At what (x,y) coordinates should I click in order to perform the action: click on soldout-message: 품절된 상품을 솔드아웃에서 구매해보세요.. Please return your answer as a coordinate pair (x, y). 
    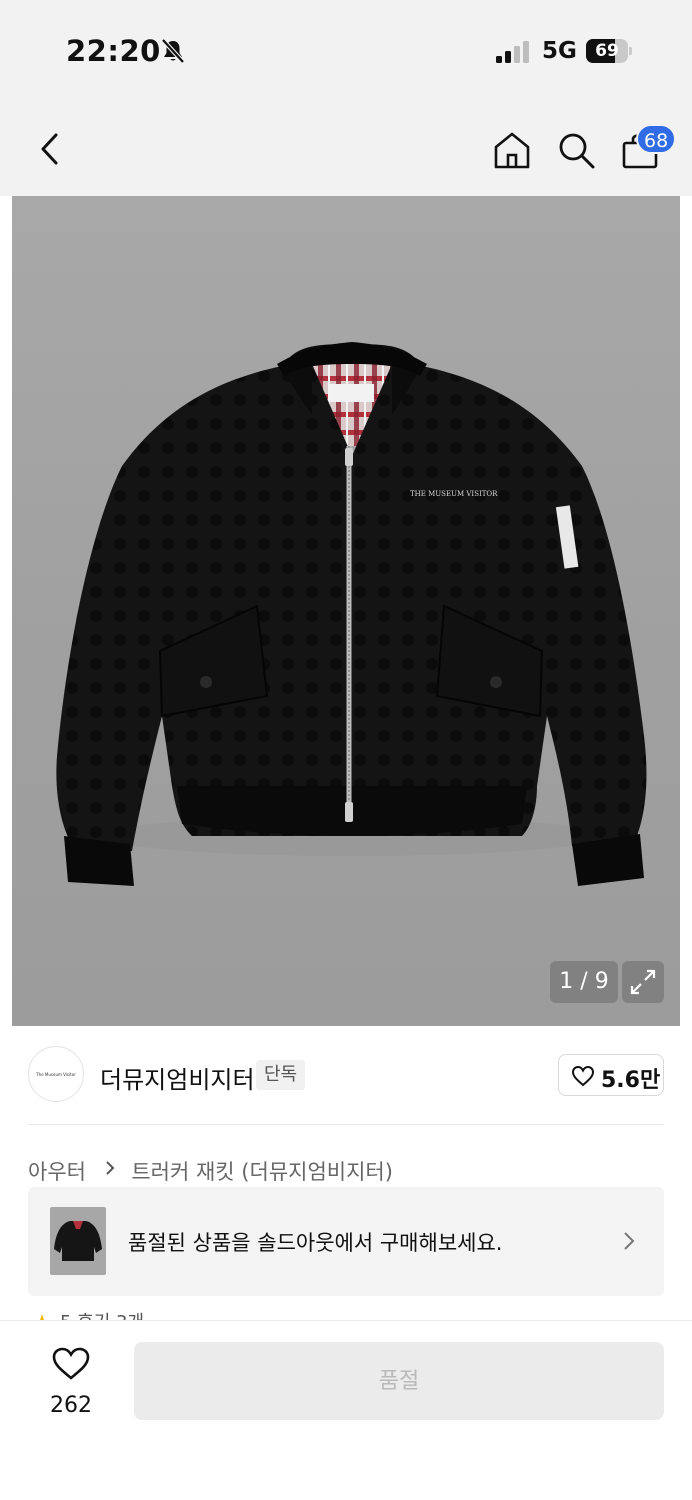
    Looking at the image, I should click on (315, 1243).